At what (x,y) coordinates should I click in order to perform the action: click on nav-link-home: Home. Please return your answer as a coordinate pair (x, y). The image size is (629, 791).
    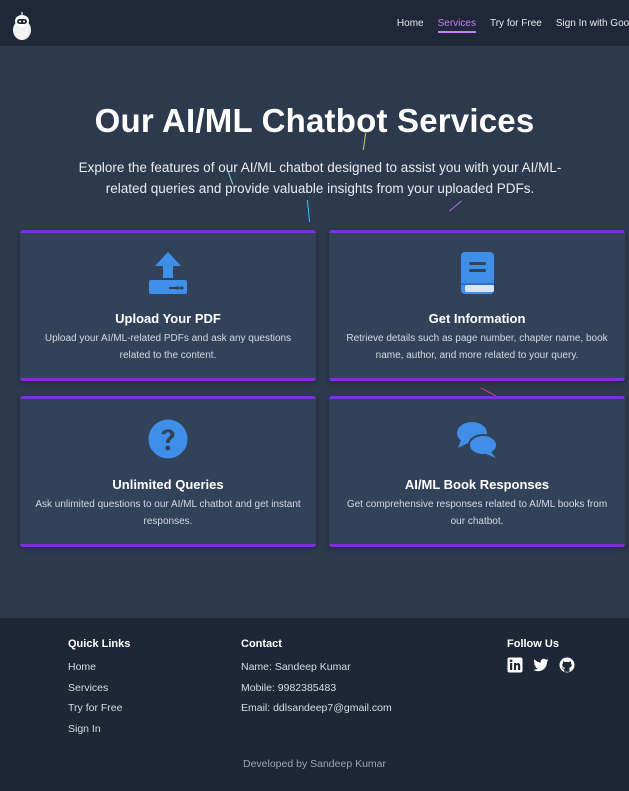
    Looking at the image, I should click on (410, 23).